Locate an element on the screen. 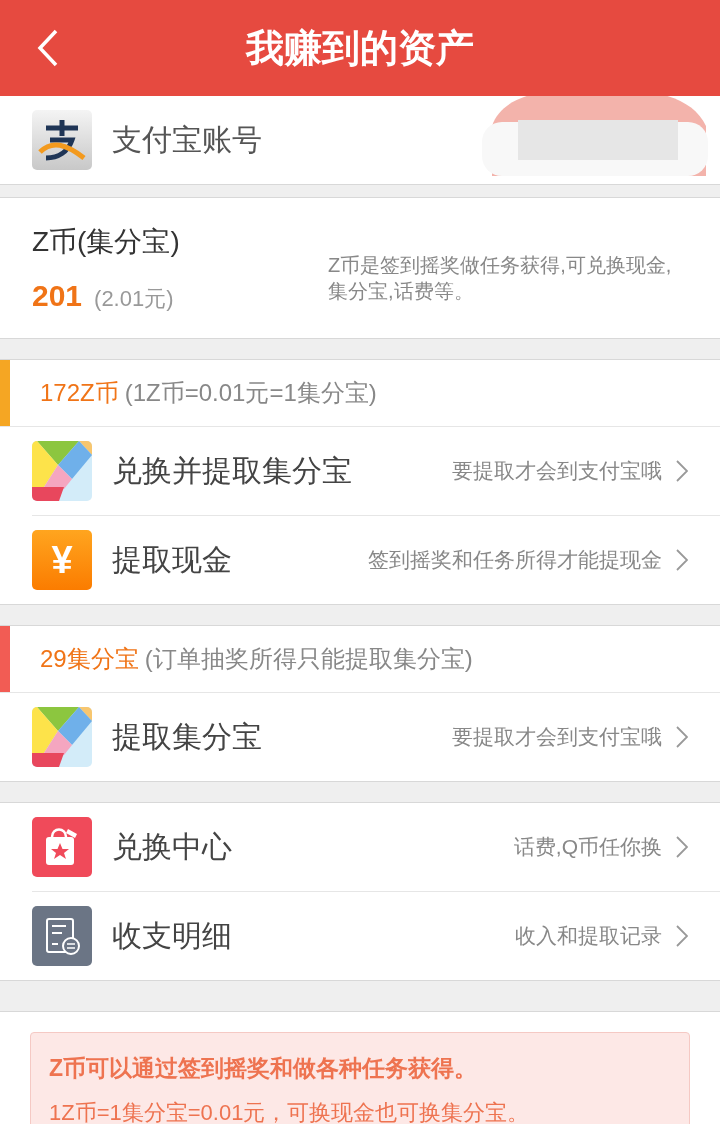  payment-logo-icon is located at coordinates (62, 140).